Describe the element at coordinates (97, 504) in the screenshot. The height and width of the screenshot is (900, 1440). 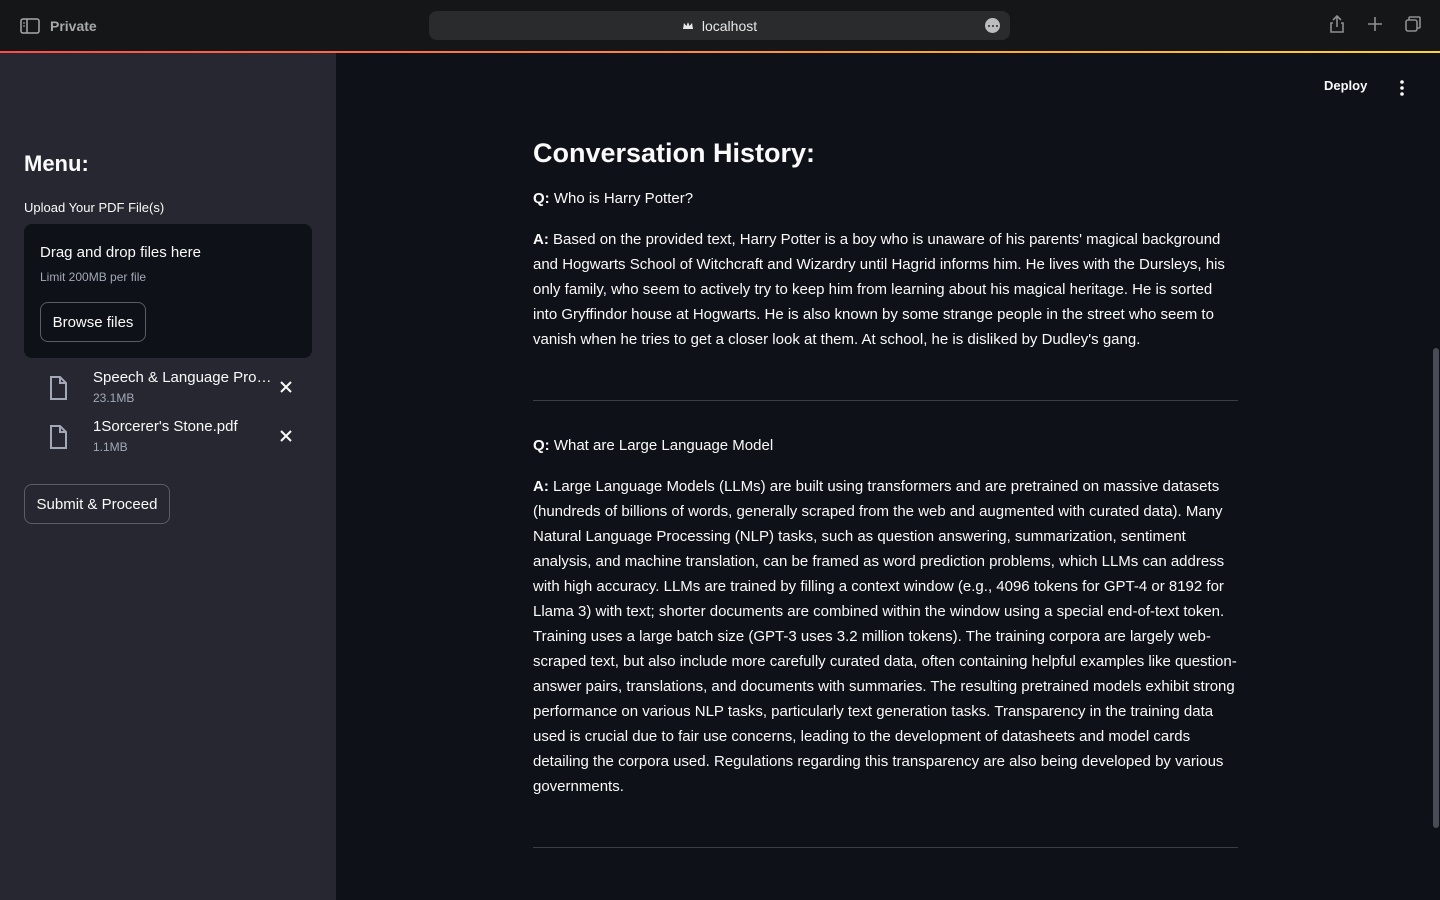
I see `submit-proceed-button: Submit & Proceed` at that location.